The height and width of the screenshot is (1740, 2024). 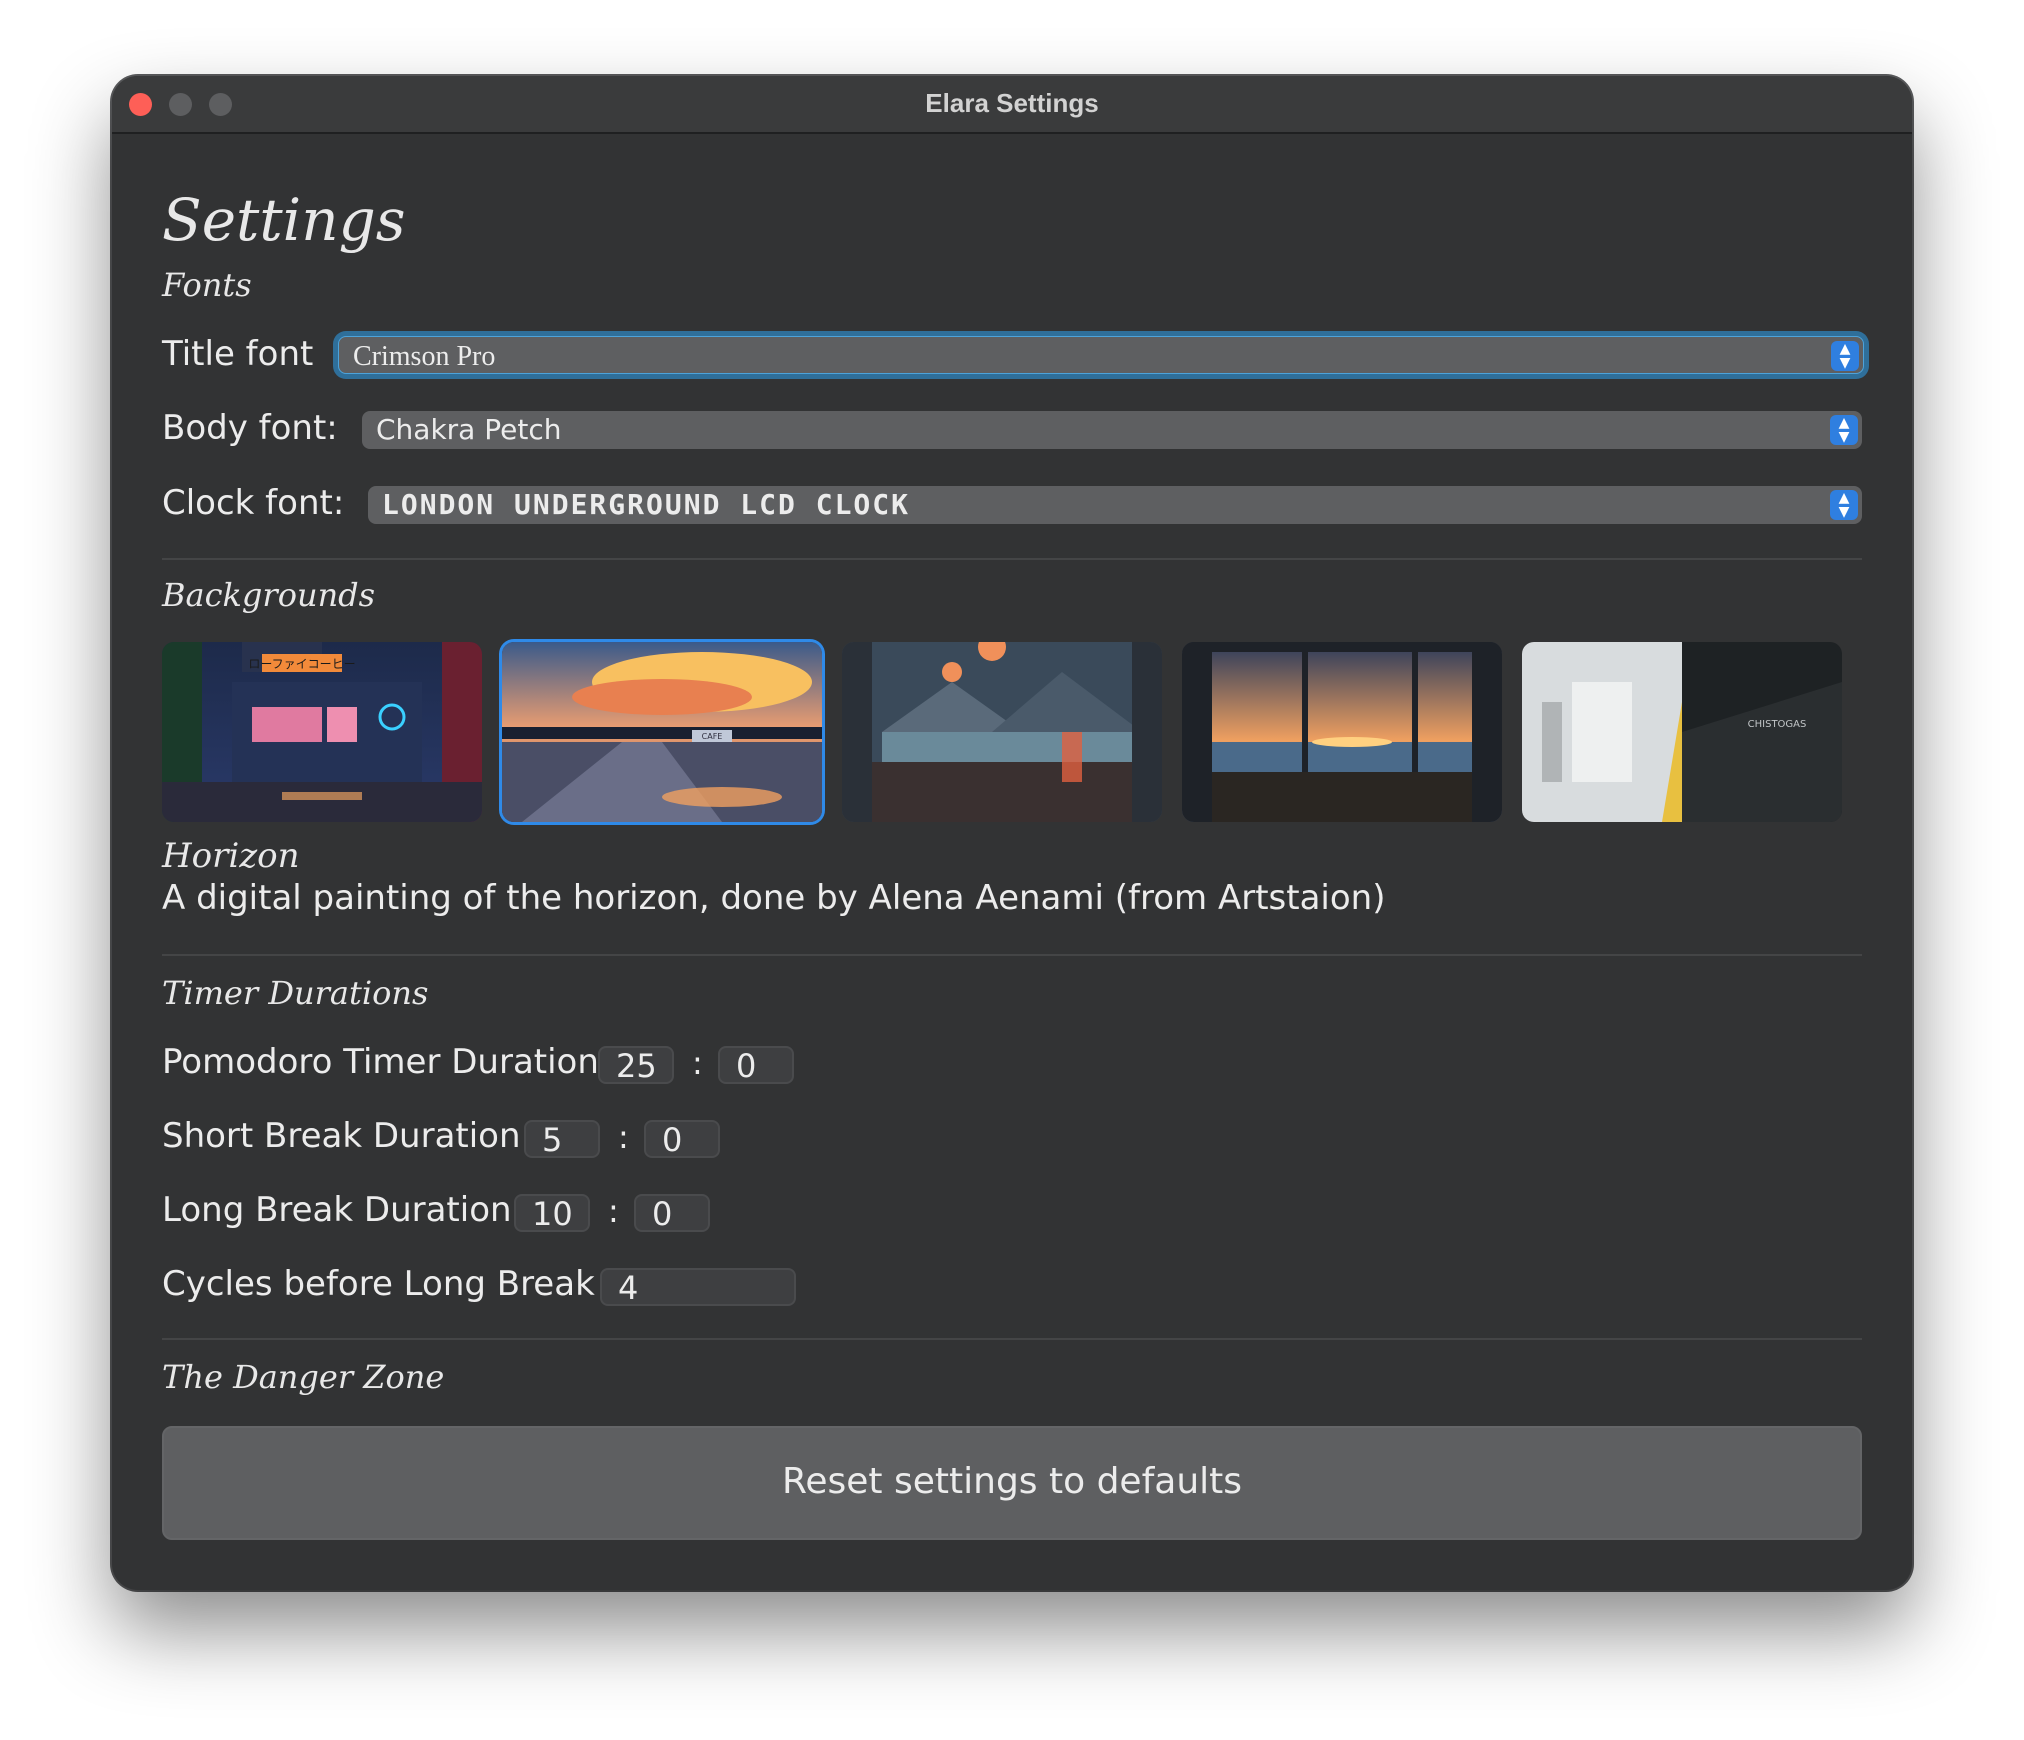 I want to click on title-font-value: Crimson Pro, so click(x=424, y=356).